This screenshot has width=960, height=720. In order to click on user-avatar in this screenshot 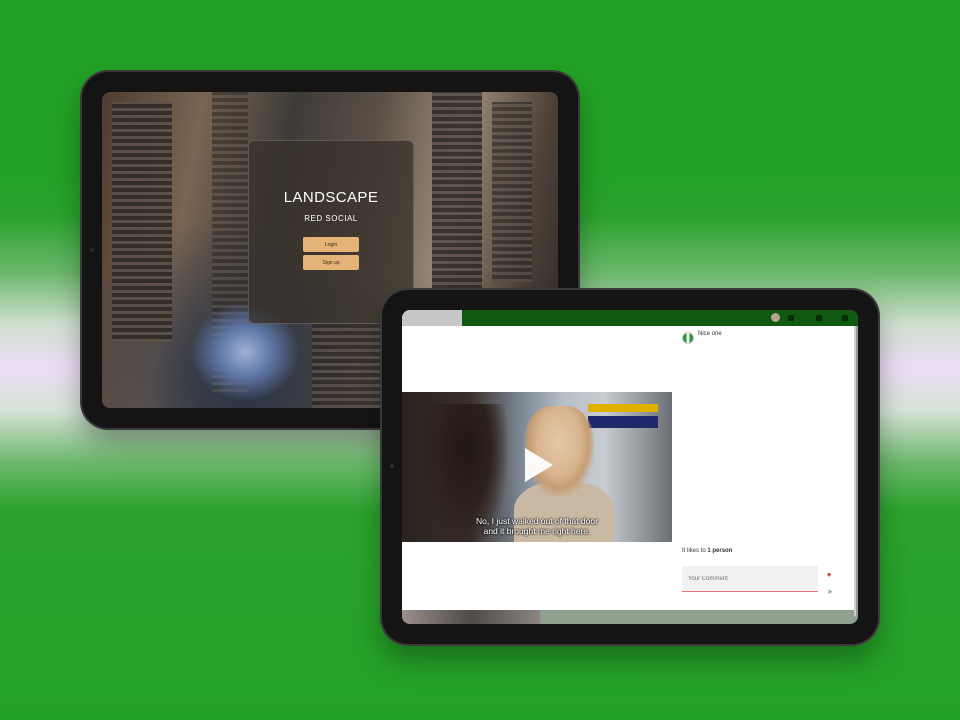, I will do `click(775, 317)`.